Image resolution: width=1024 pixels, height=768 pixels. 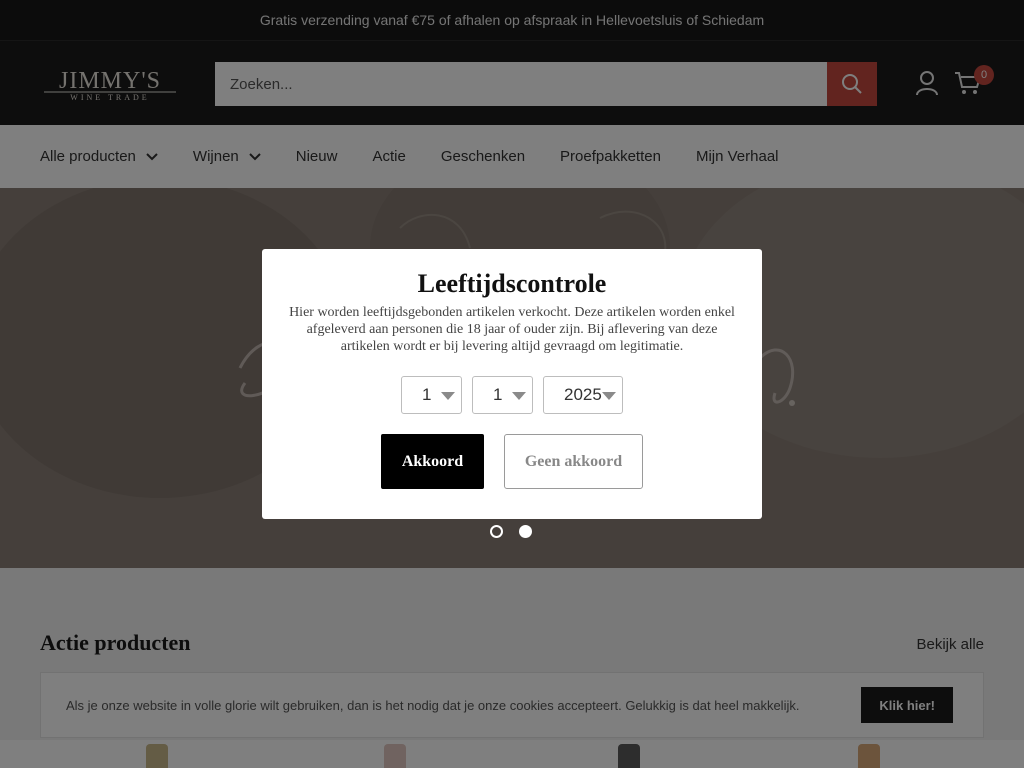 I want to click on slide-dot-active, so click(x=525, y=531).